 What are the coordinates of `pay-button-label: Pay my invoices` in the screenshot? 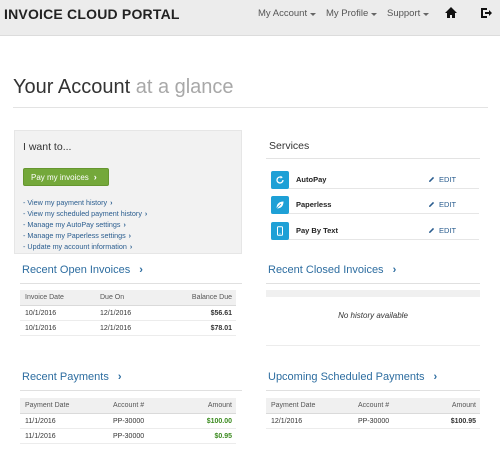 It's located at (60, 177).